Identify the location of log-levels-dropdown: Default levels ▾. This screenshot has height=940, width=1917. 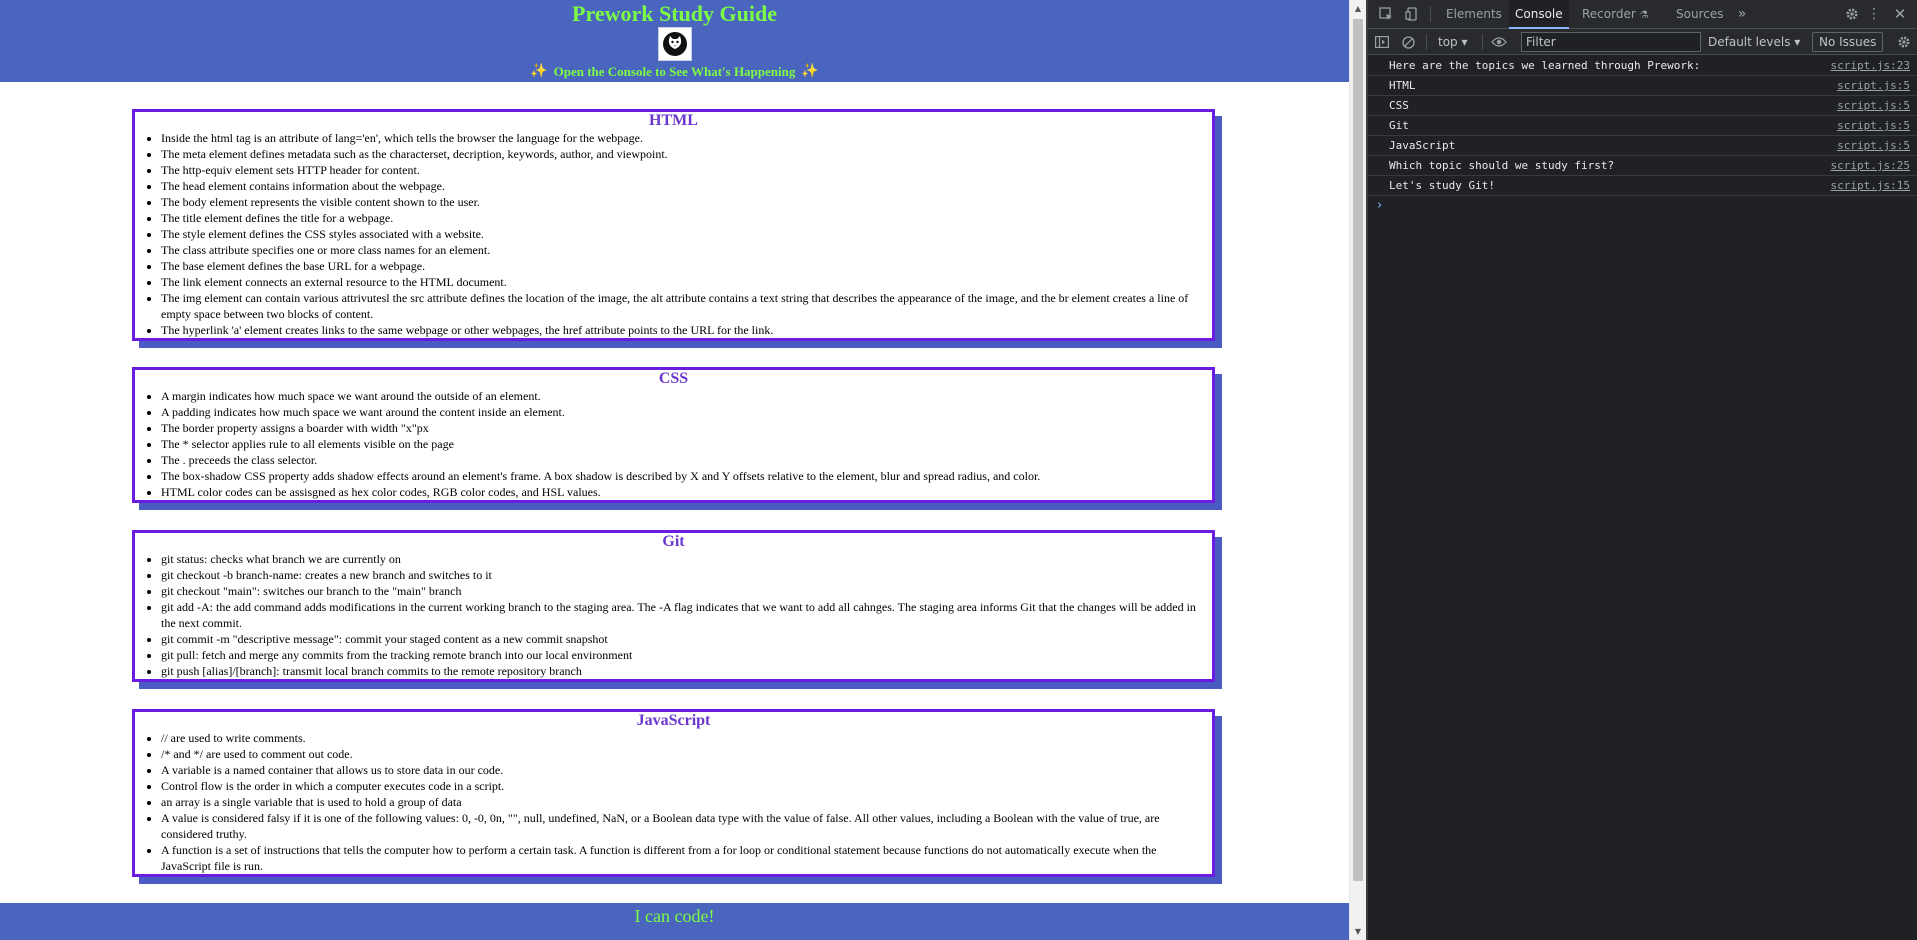
(1754, 42).